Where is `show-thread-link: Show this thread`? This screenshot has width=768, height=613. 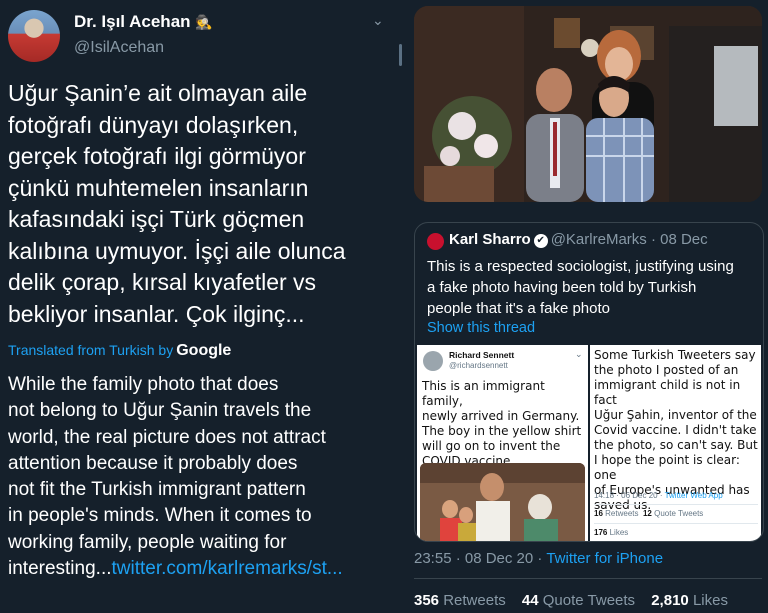 show-thread-link: Show this thread is located at coordinates (481, 328).